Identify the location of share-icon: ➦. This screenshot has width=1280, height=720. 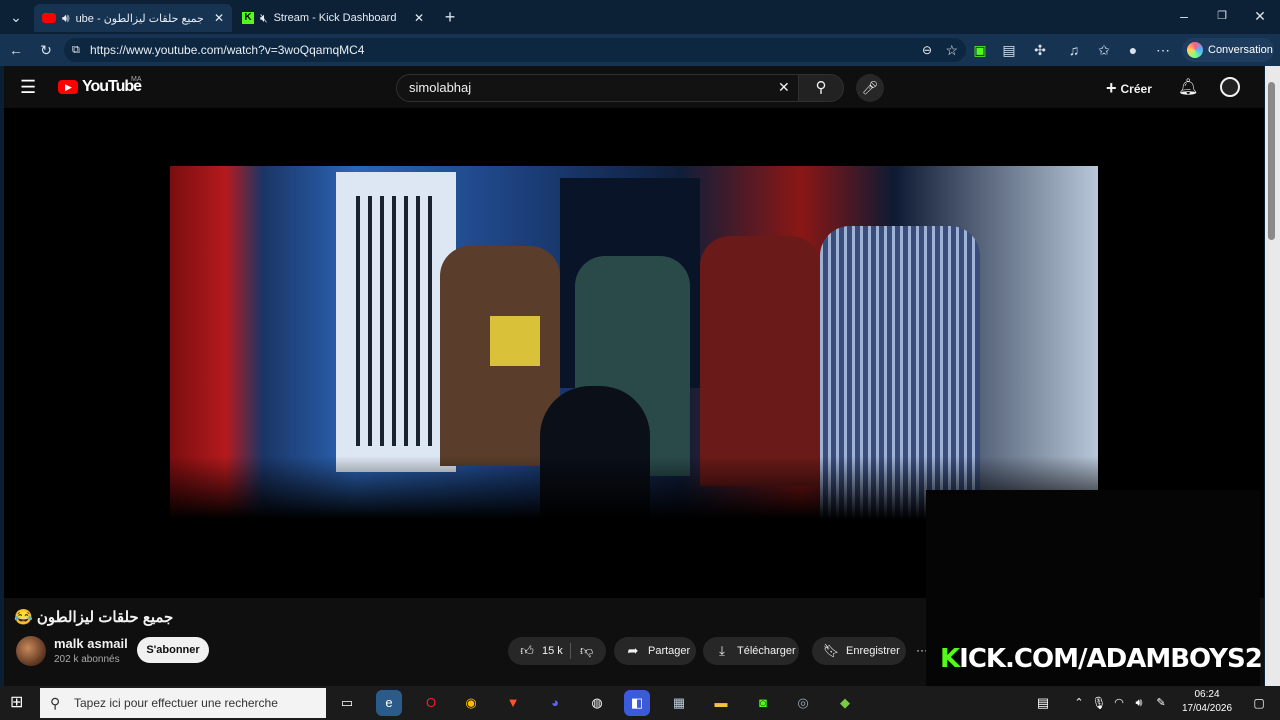
(633, 650).